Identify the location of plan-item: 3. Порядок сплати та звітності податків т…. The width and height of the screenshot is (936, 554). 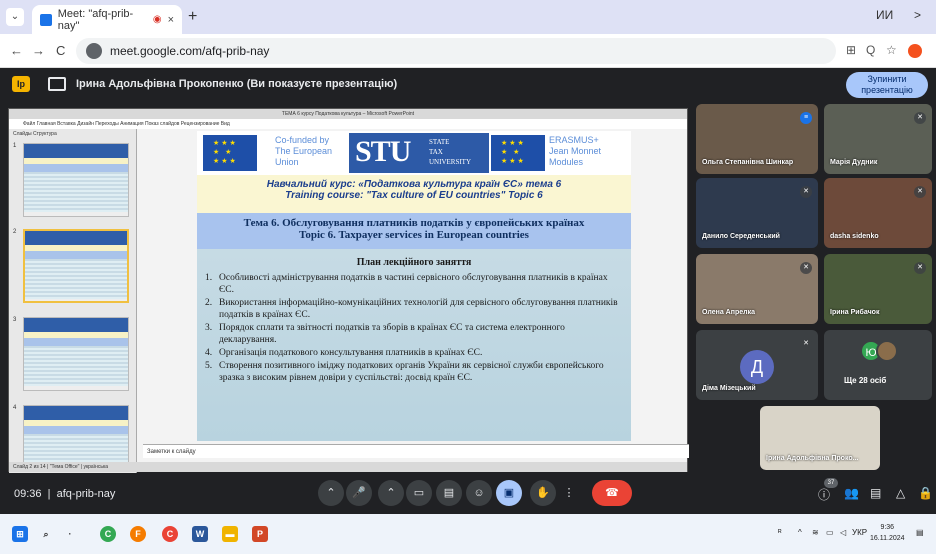
(385, 334).